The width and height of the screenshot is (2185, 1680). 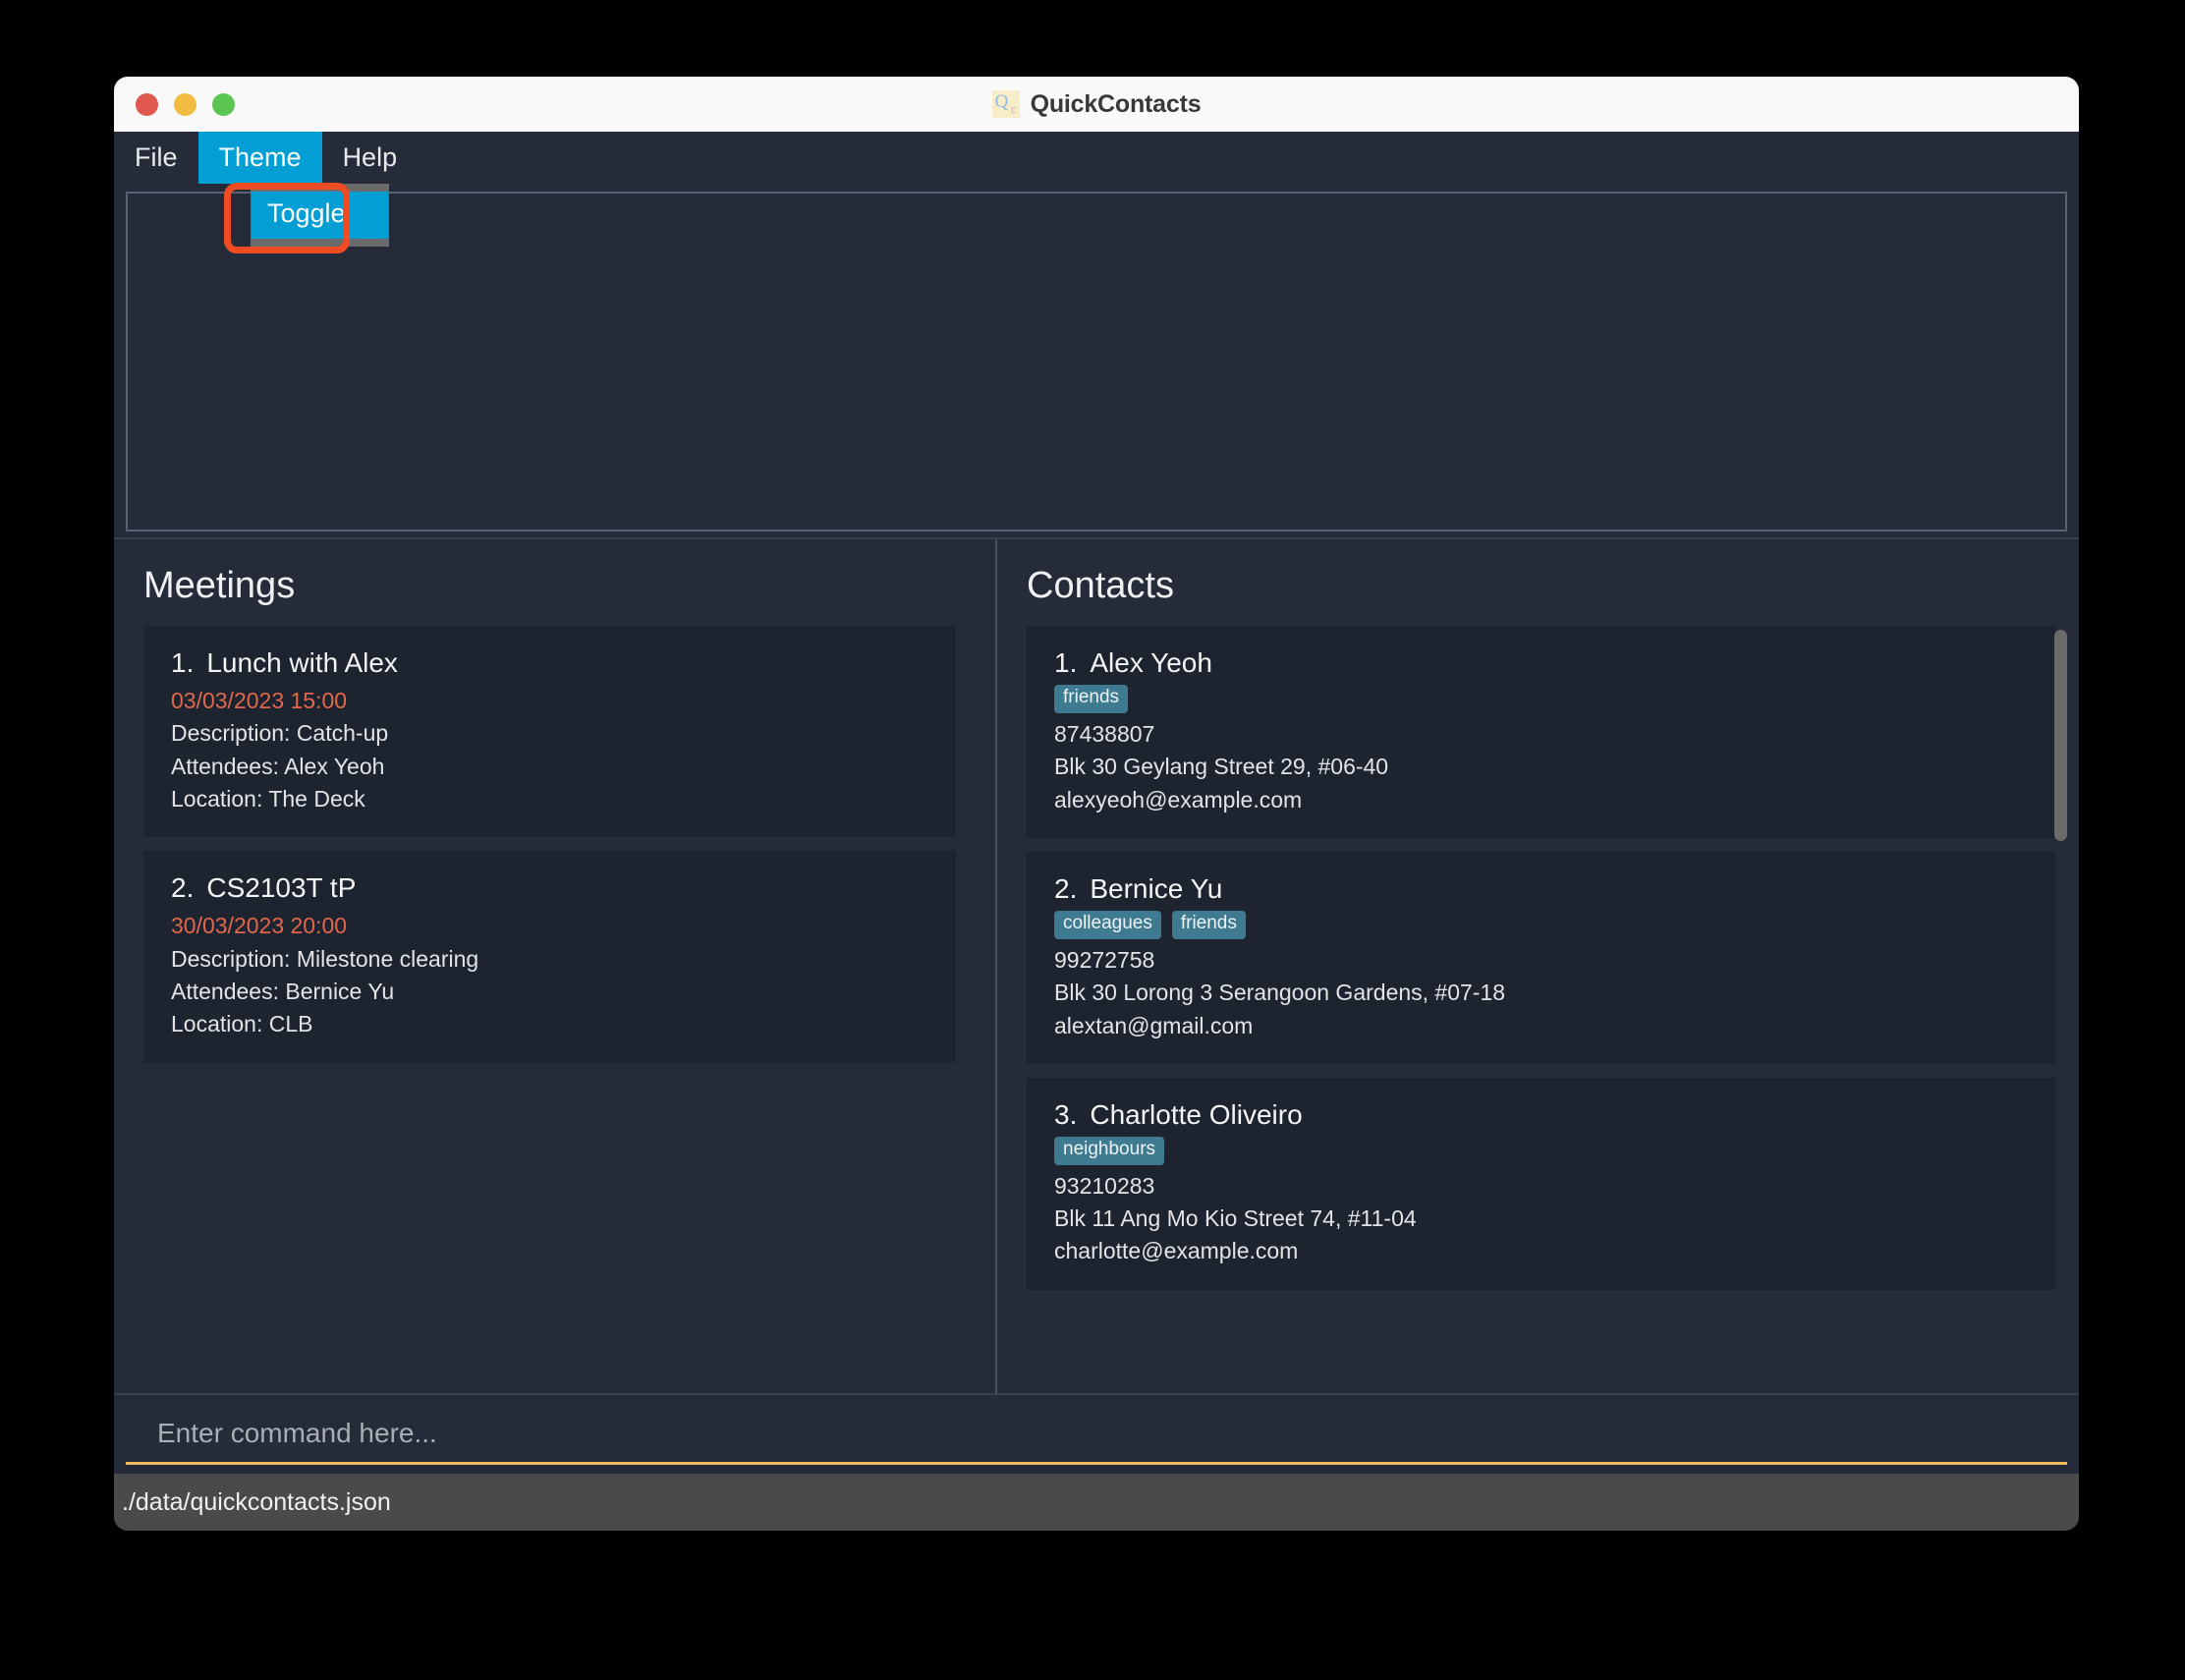 I want to click on contact-index: 3., so click(x=1066, y=1114).